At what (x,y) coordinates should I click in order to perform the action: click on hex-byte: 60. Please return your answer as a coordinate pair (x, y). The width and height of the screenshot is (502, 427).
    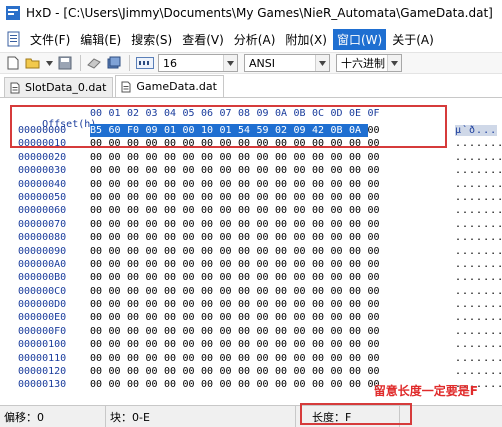
    Looking at the image, I should click on (117, 131).